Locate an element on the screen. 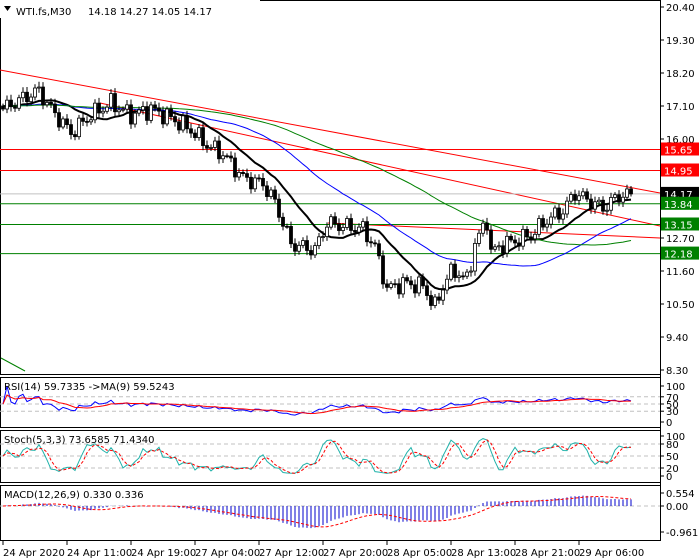 The width and height of the screenshot is (700, 560). price-tick-label: 12.70 is located at coordinates (680, 239).